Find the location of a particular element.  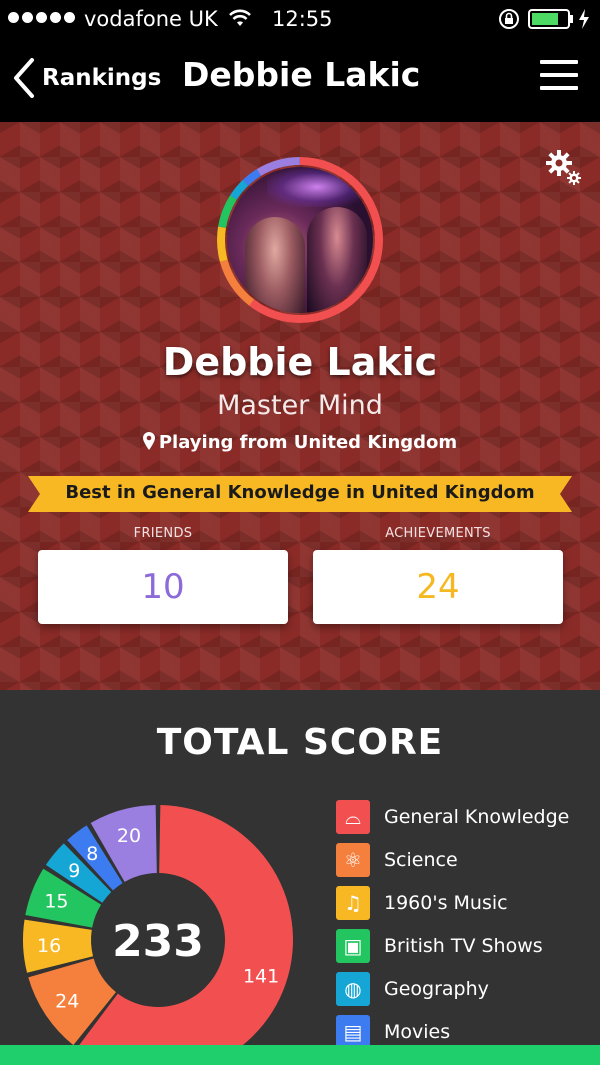

chevron-left-icon is located at coordinates (24, 78).